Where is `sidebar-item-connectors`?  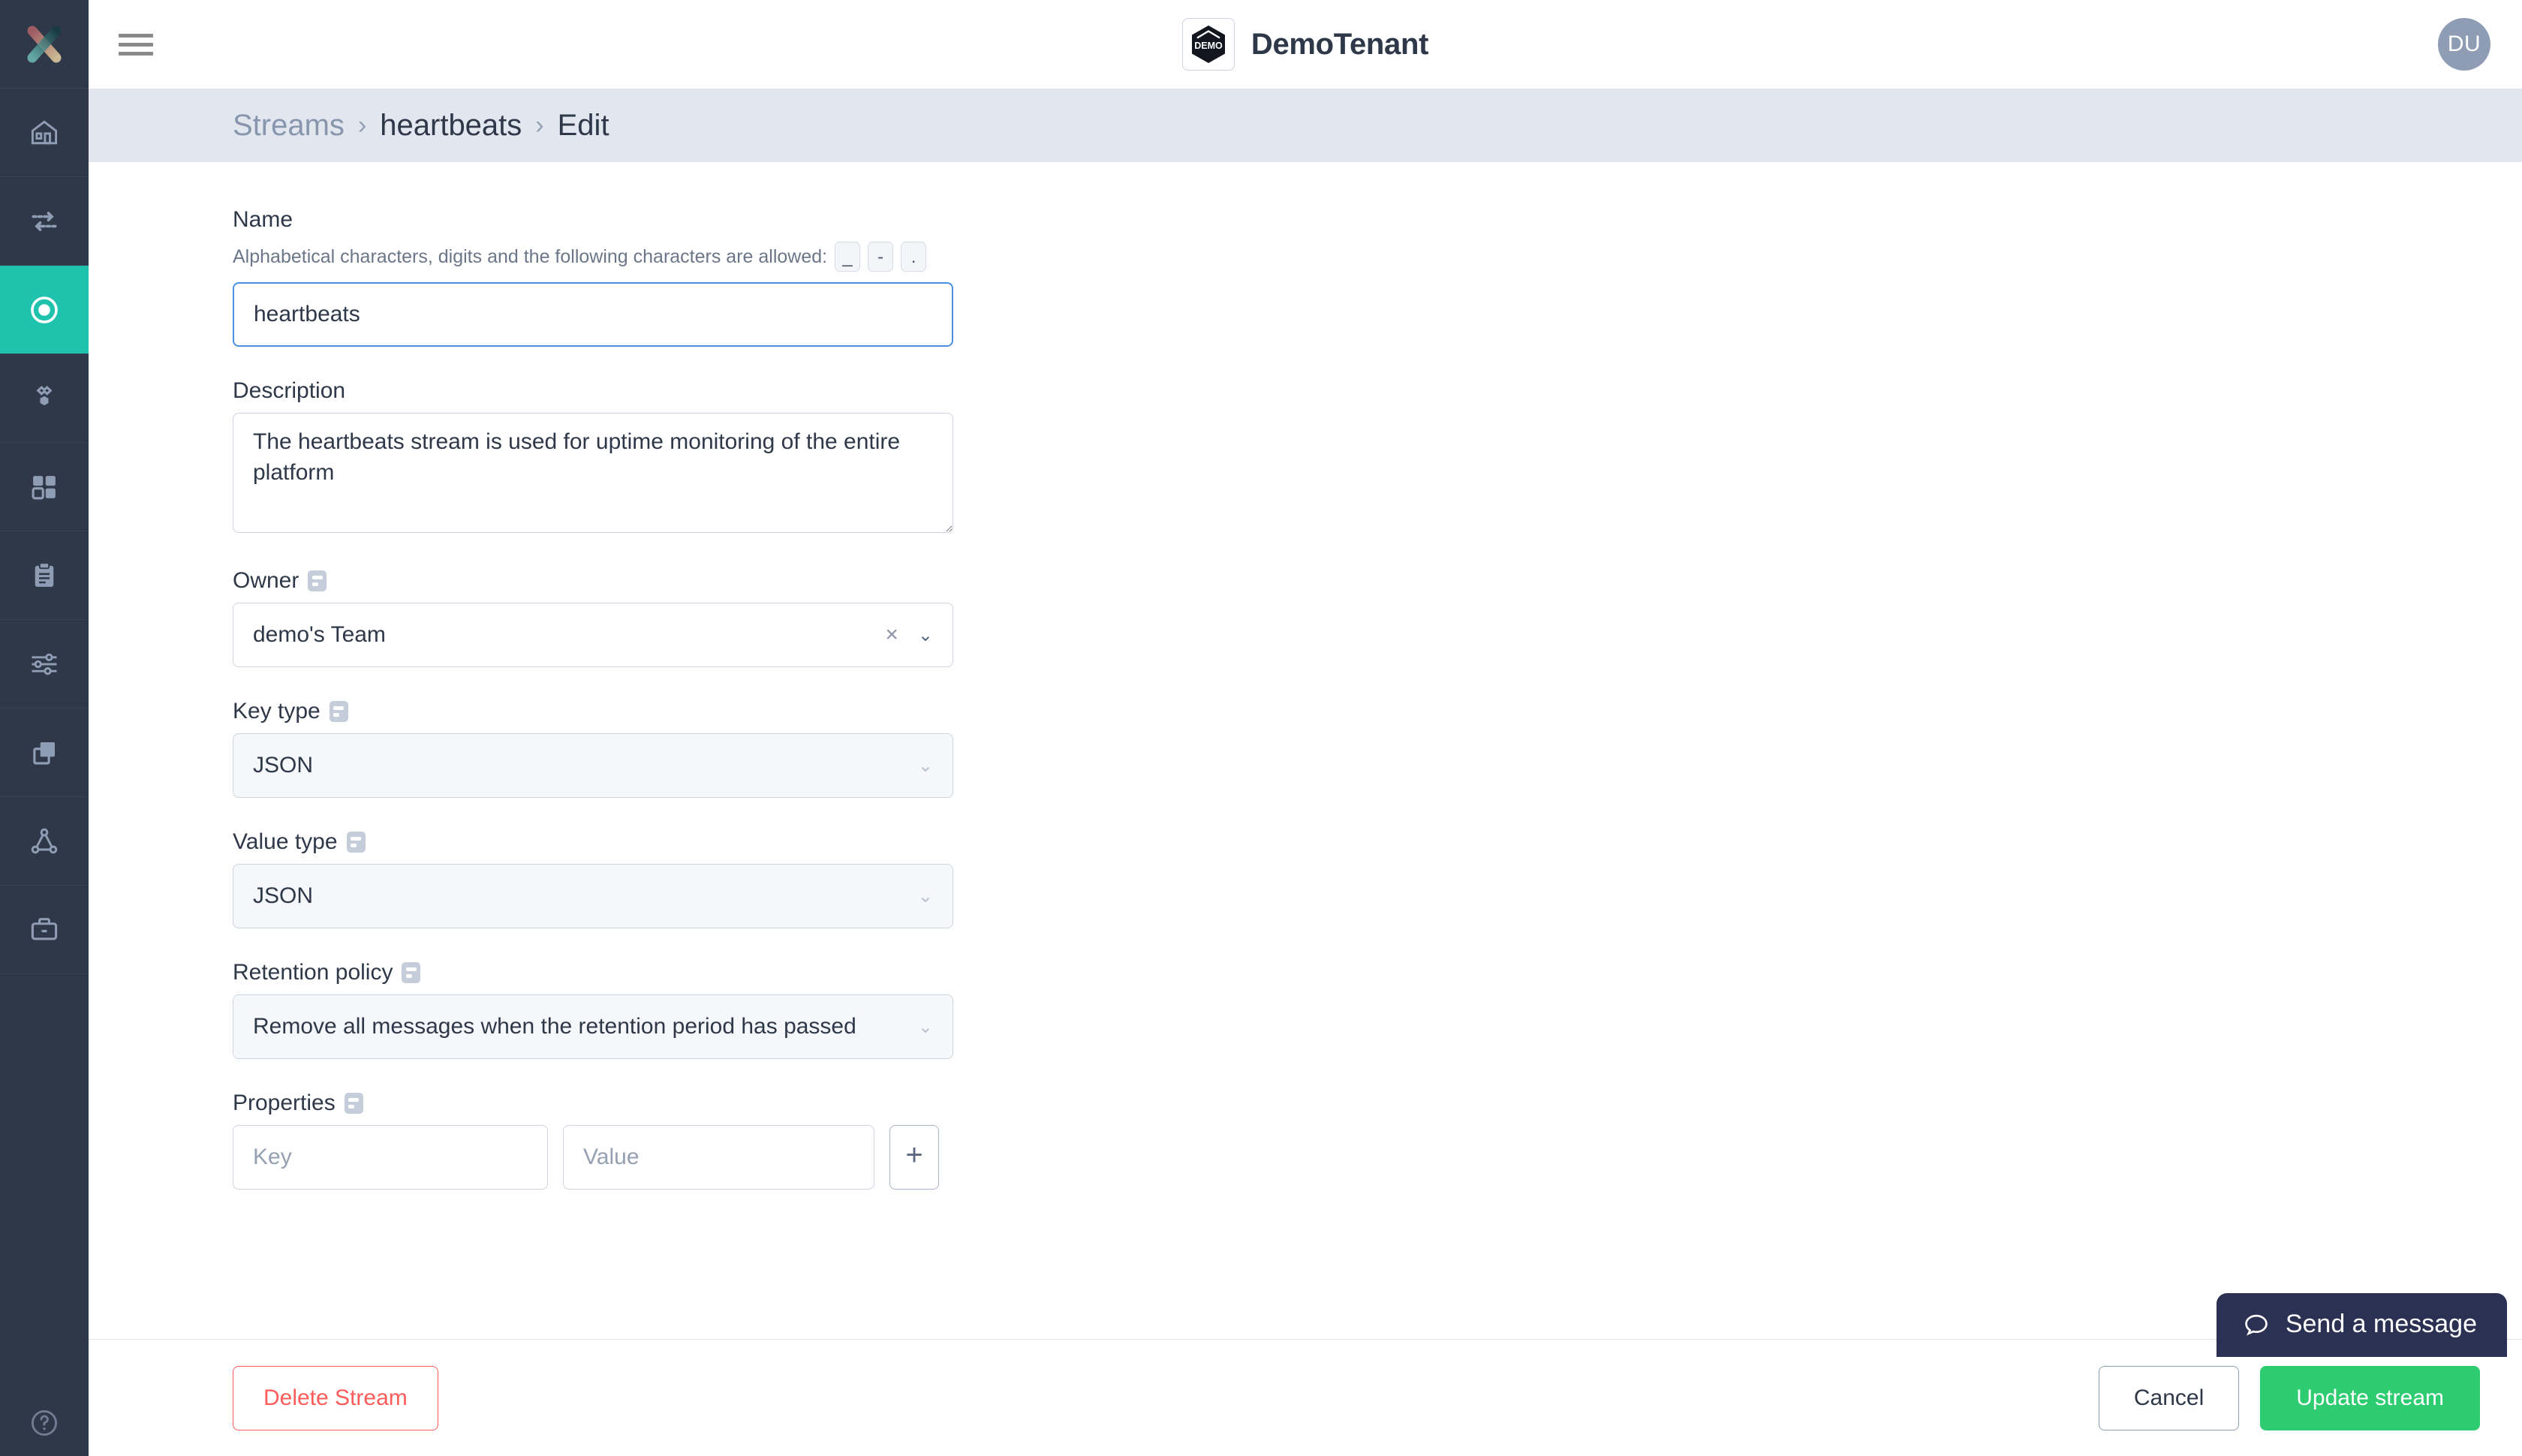 sidebar-item-connectors is located at coordinates (44, 221).